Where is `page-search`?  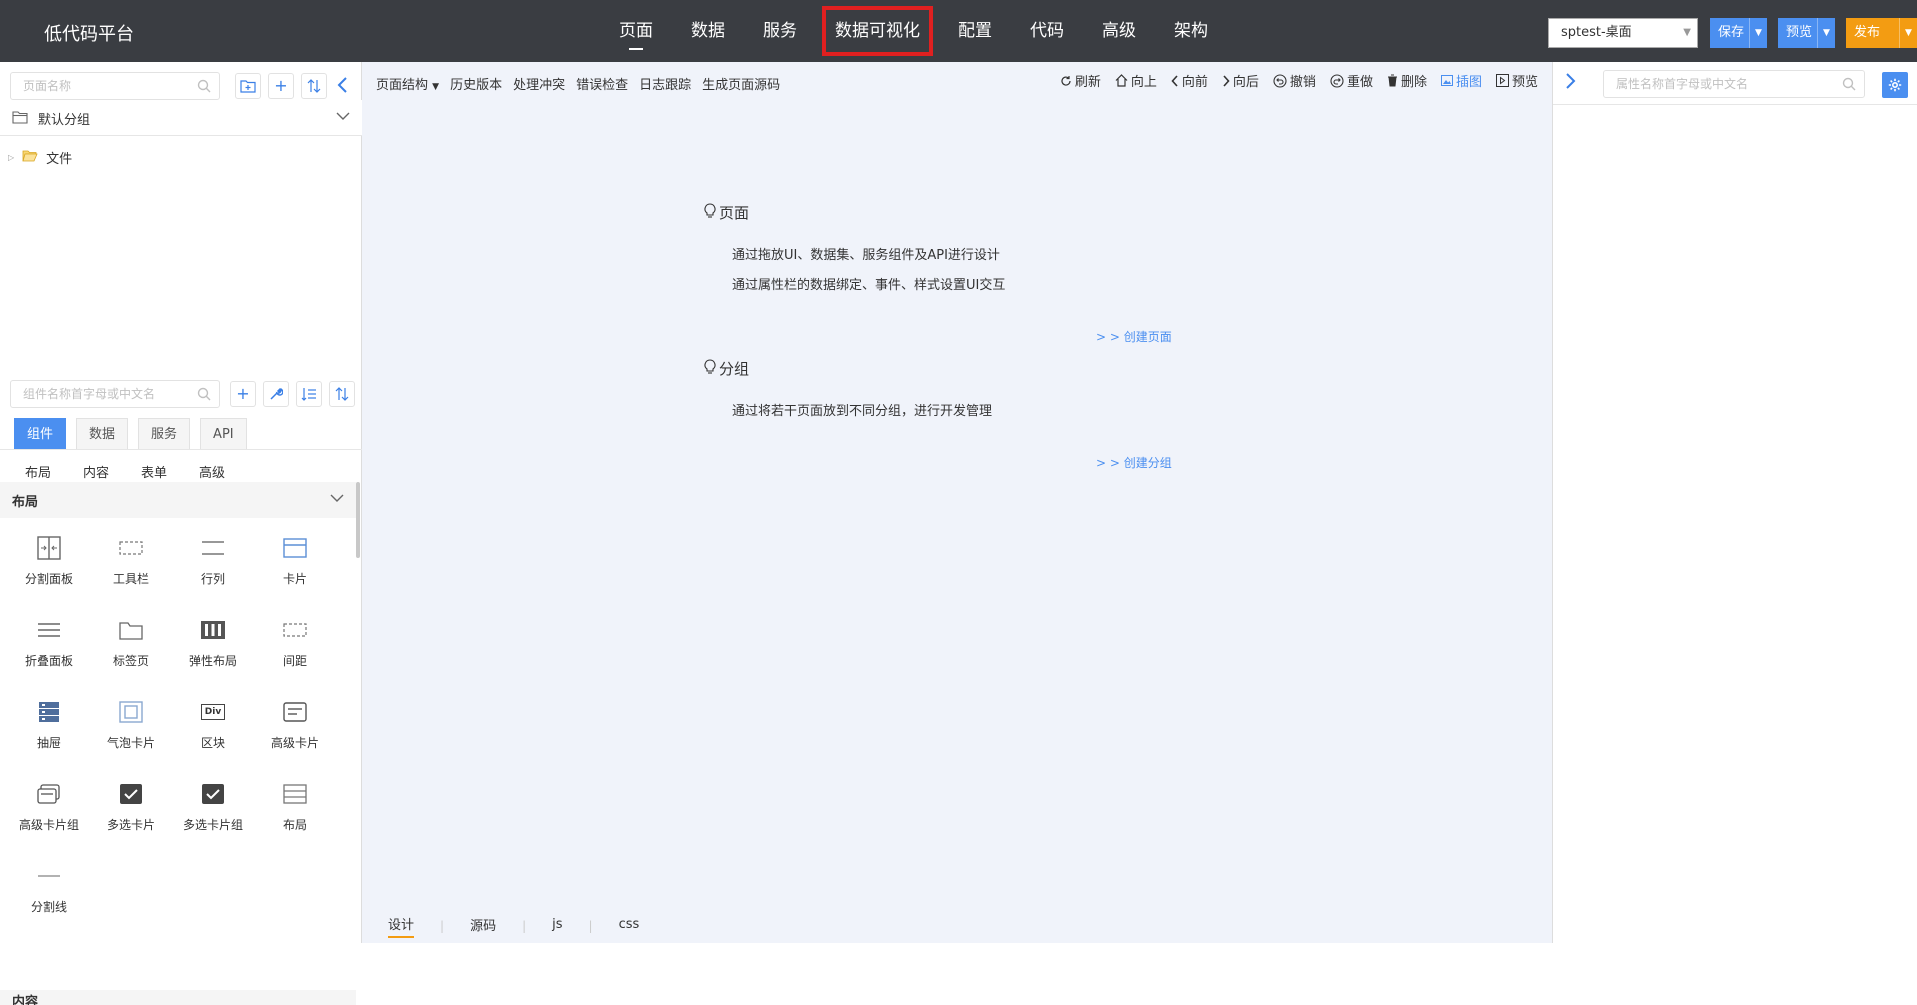
page-search is located at coordinates (115, 86).